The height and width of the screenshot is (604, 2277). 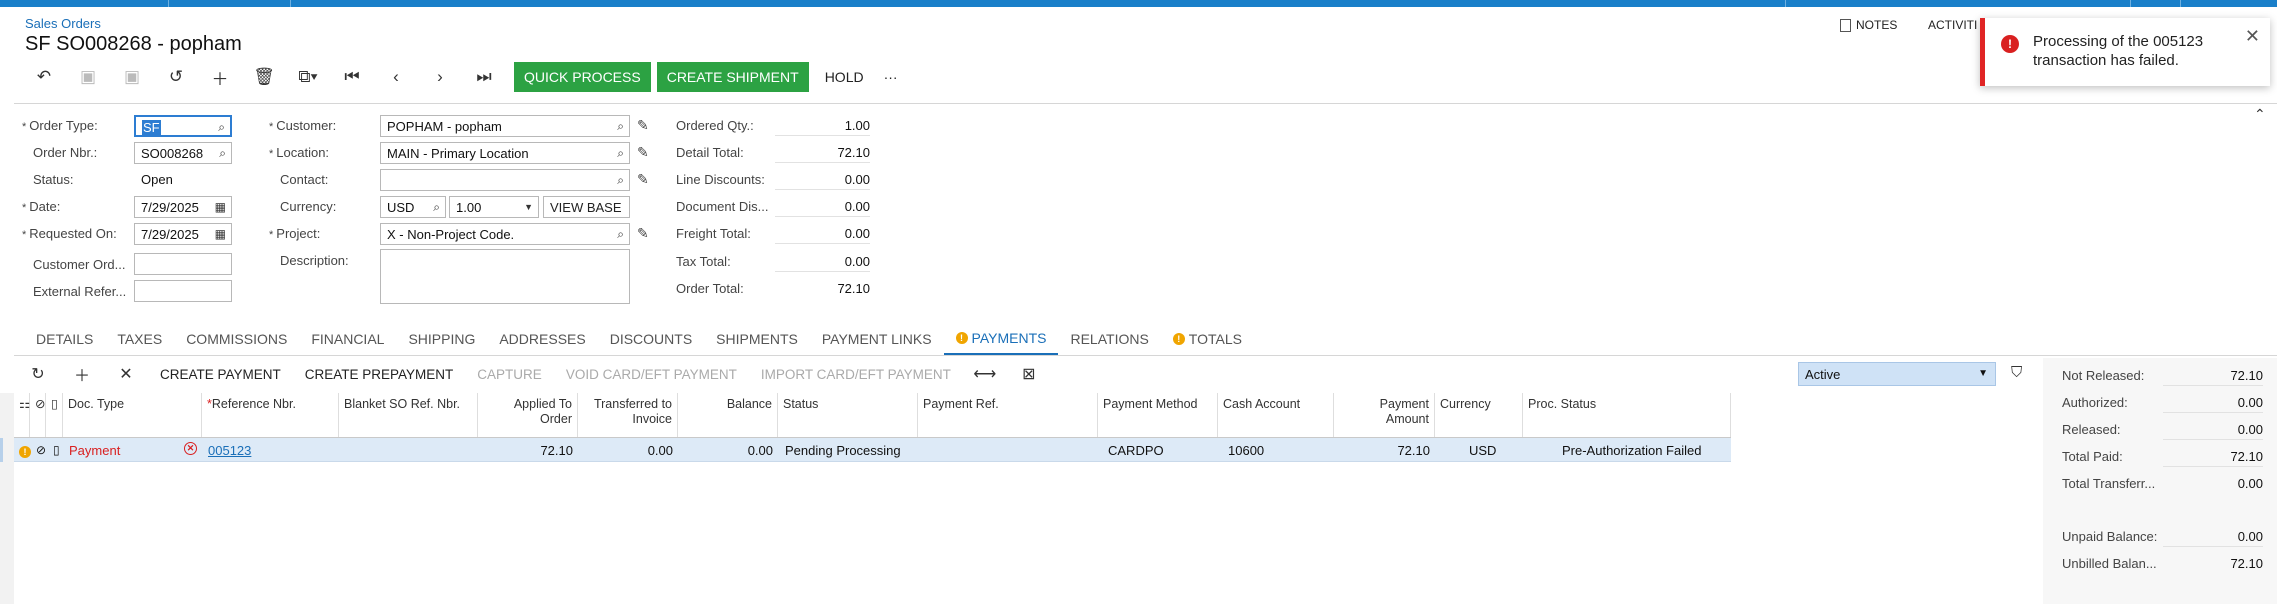 What do you see at coordinates (183, 153) in the screenshot?
I see `order-nbr-field: SO008268 ⌕` at bounding box center [183, 153].